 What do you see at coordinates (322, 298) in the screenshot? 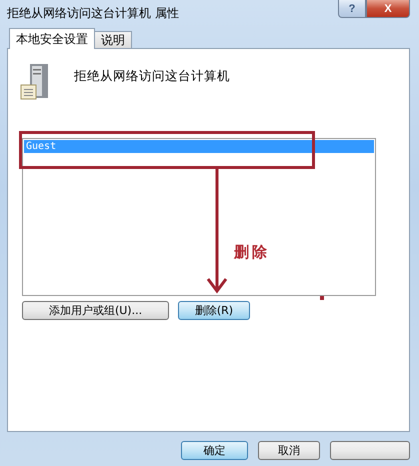
I see `dot-mark` at bounding box center [322, 298].